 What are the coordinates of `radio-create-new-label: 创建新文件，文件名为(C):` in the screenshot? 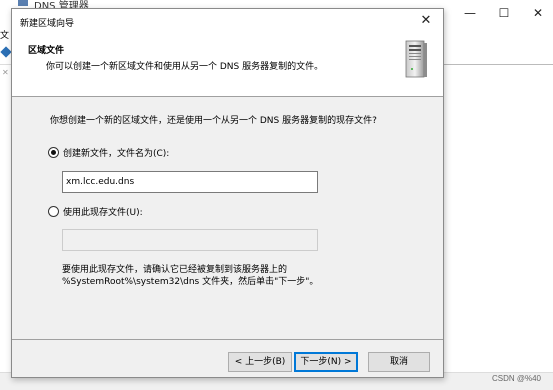 It's located at (116, 152).